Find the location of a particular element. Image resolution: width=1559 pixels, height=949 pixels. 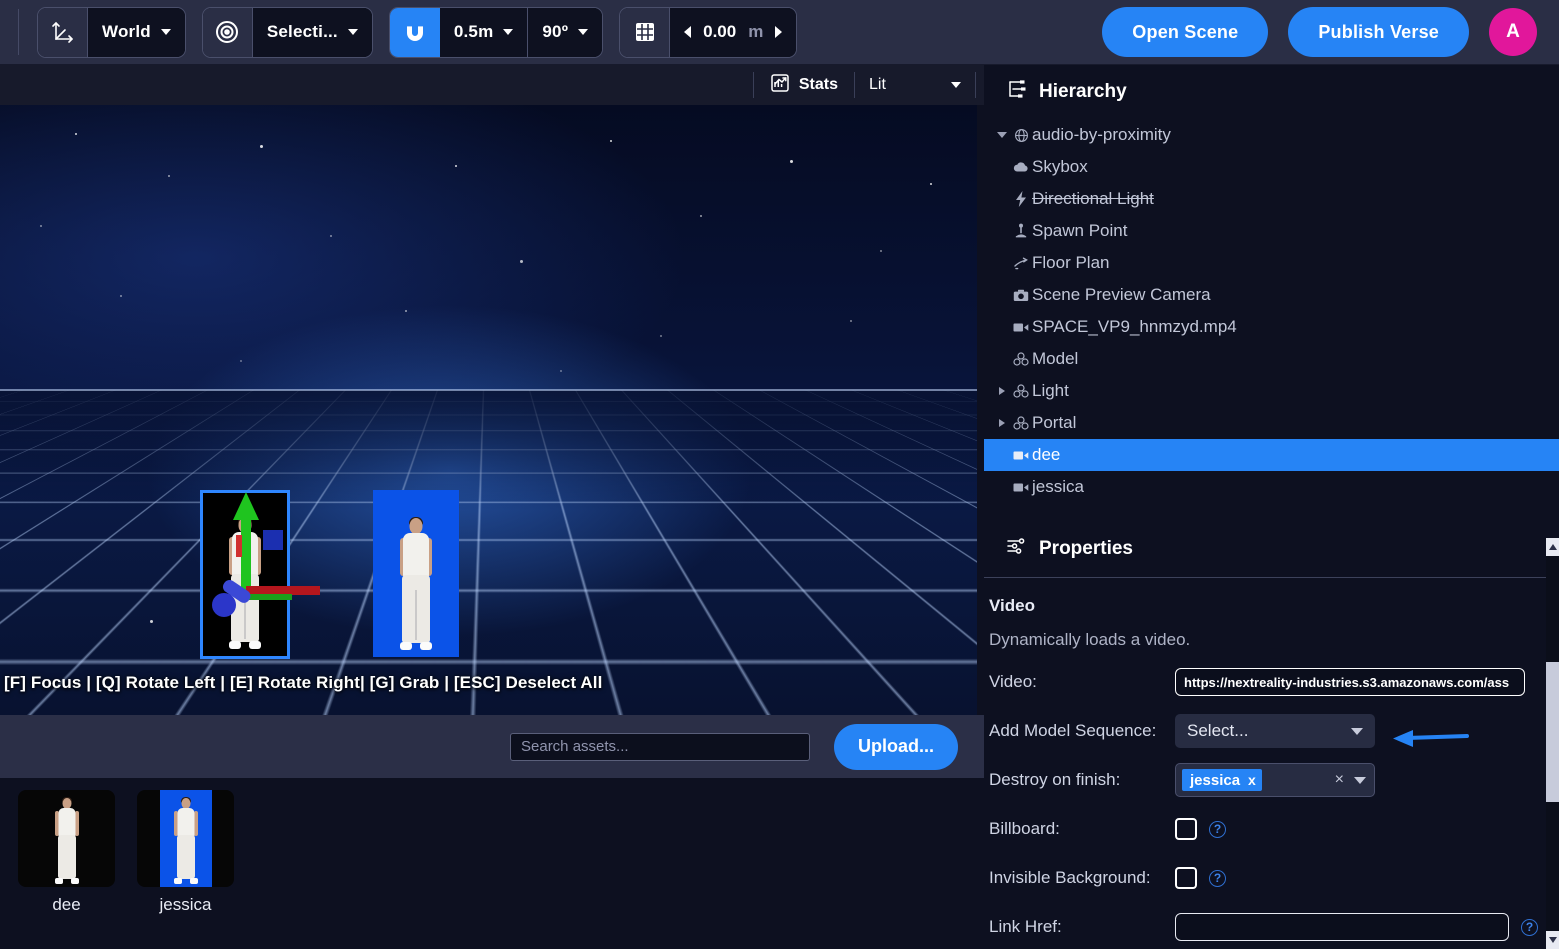

hierarchy-item-label: SPACE_VP9_hnmzyd.mp4 is located at coordinates (1134, 326).